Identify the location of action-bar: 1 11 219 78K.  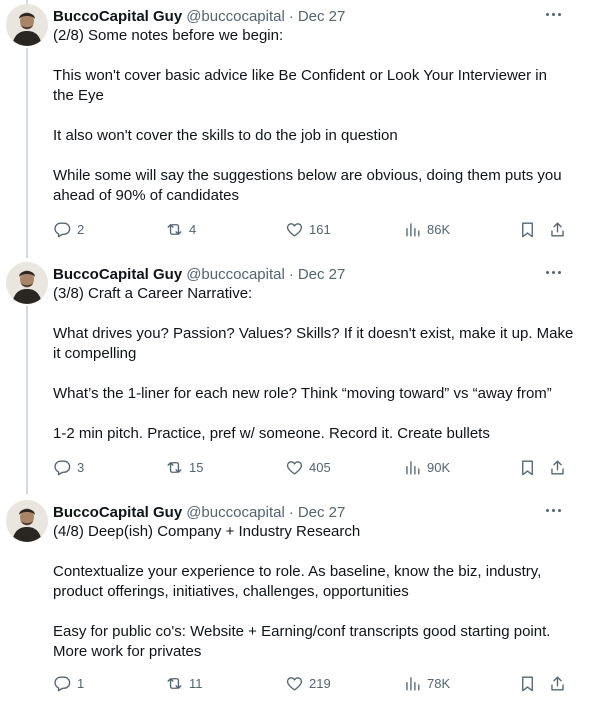
(313, 683).